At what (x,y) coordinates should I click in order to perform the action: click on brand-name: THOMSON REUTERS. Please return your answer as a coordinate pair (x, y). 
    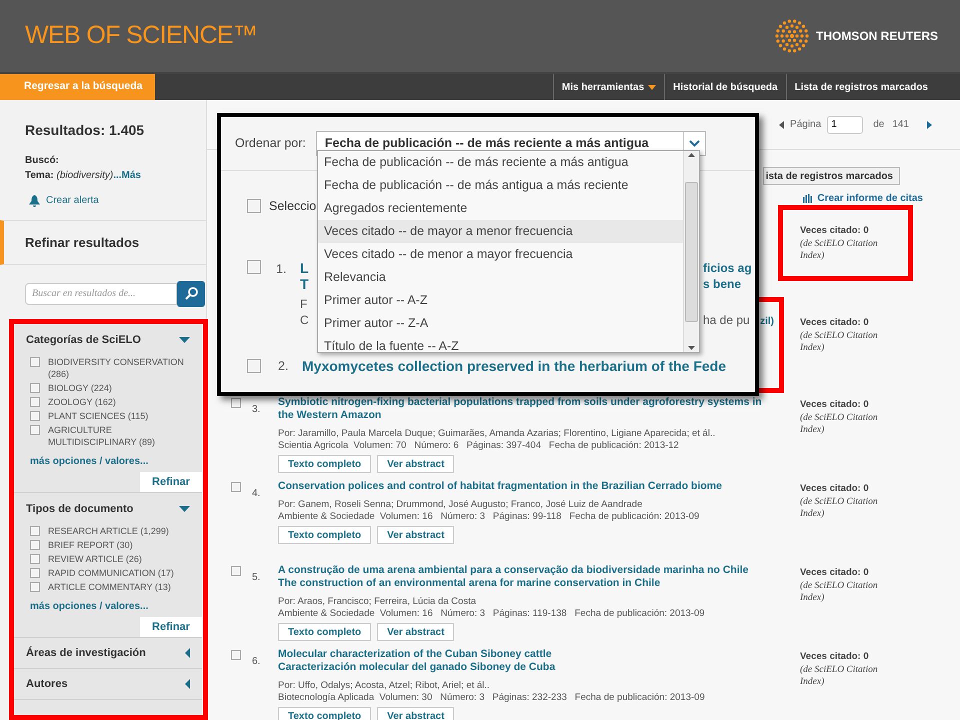
    Looking at the image, I should click on (877, 36).